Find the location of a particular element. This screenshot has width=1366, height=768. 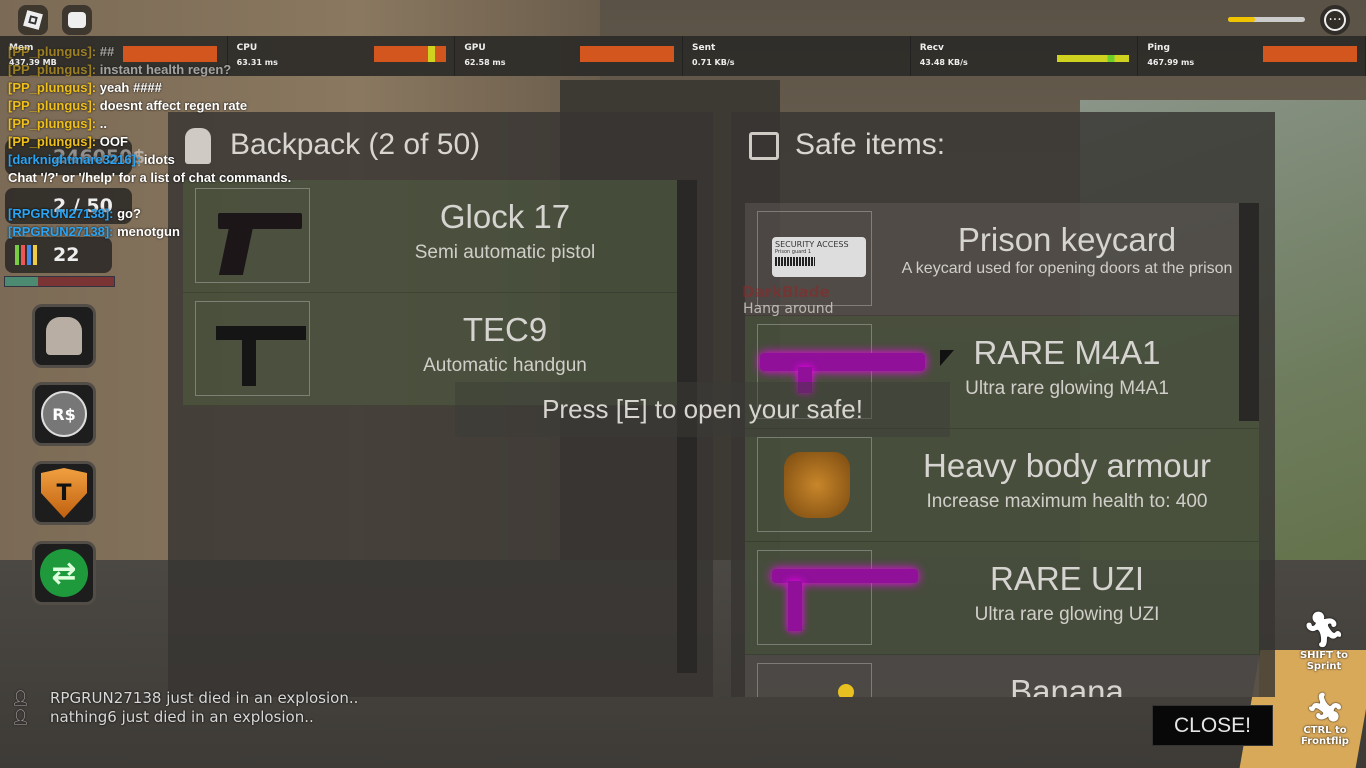

killfeed-entry: 👤︎ nathing6 just died in an explosion.. is located at coordinates (162, 717).